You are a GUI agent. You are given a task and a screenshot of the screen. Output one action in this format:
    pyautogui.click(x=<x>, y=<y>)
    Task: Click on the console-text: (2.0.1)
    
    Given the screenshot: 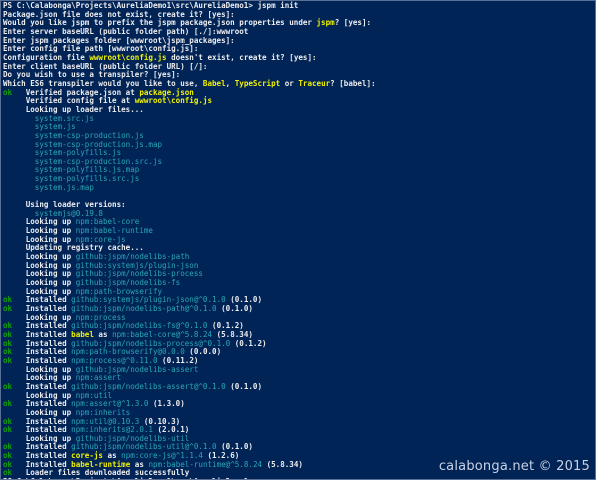 What is the action you would take?
    pyautogui.click(x=171, y=430)
    